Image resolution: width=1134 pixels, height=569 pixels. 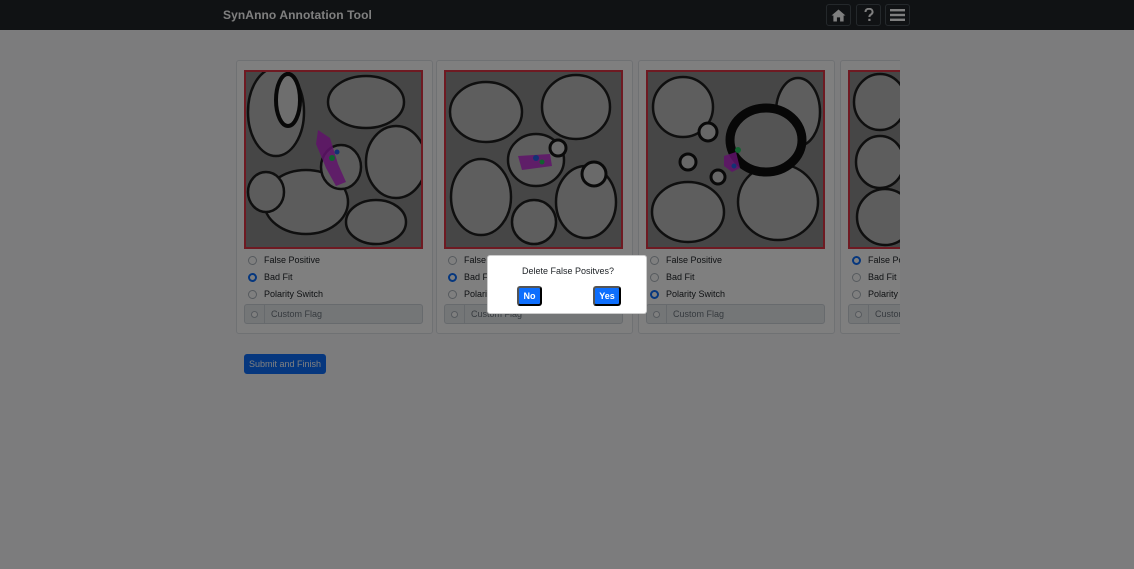 I want to click on no-button: No, so click(x=529, y=296).